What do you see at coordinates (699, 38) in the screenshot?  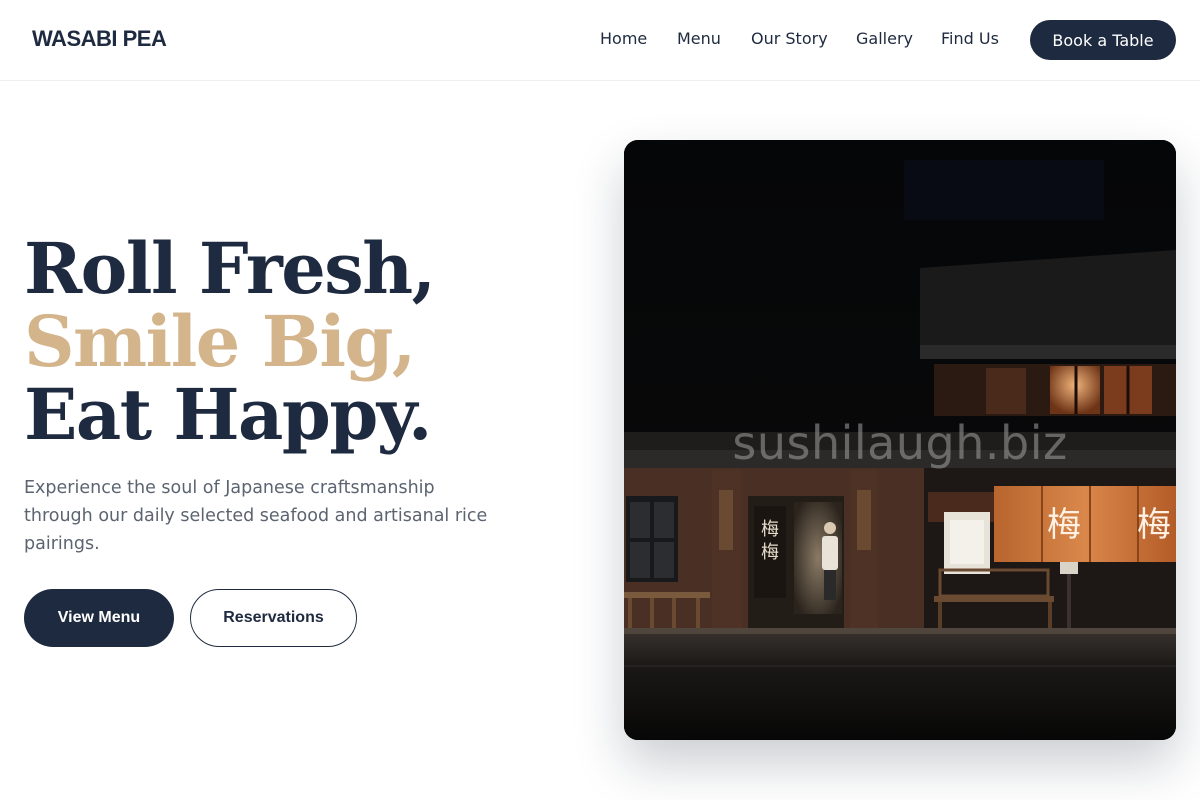 I see `nav-link-menu: Menu` at bounding box center [699, 38].